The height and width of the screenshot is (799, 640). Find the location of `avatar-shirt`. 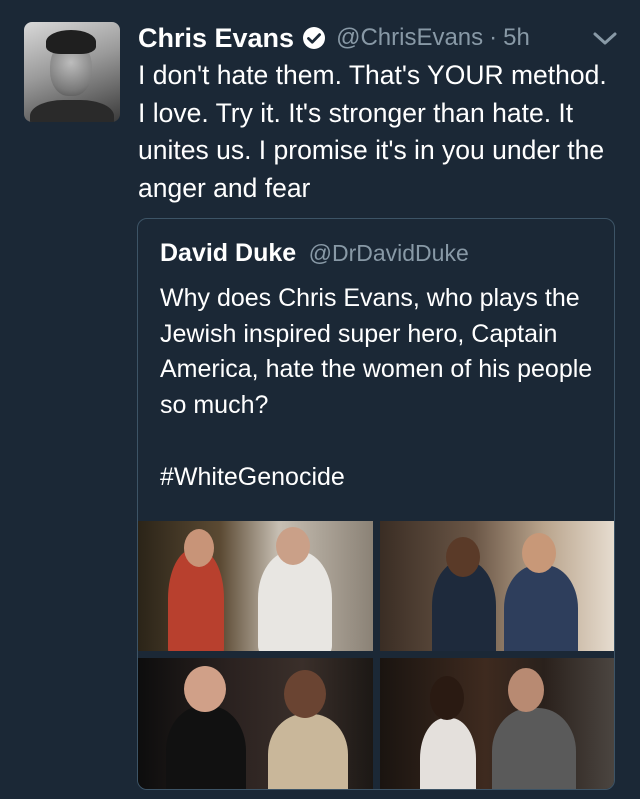

avatar-shirt is located at coordinates (72, 111).